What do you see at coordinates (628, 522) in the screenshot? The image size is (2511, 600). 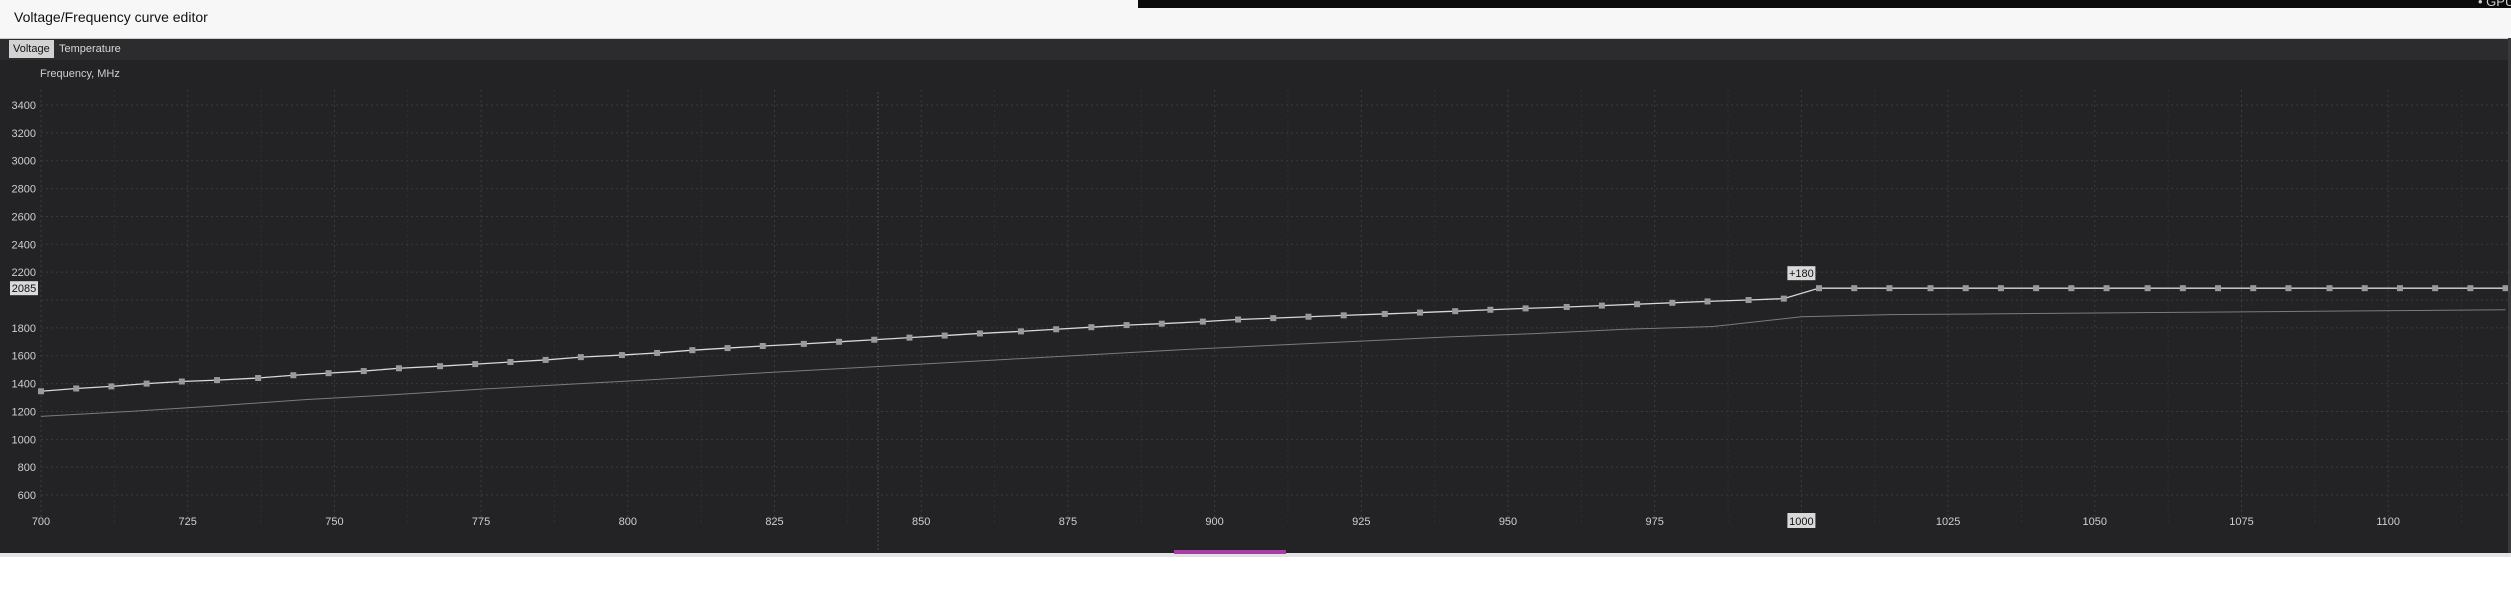 I see `x-tick-label: 800` at bounding box center [628, 522].